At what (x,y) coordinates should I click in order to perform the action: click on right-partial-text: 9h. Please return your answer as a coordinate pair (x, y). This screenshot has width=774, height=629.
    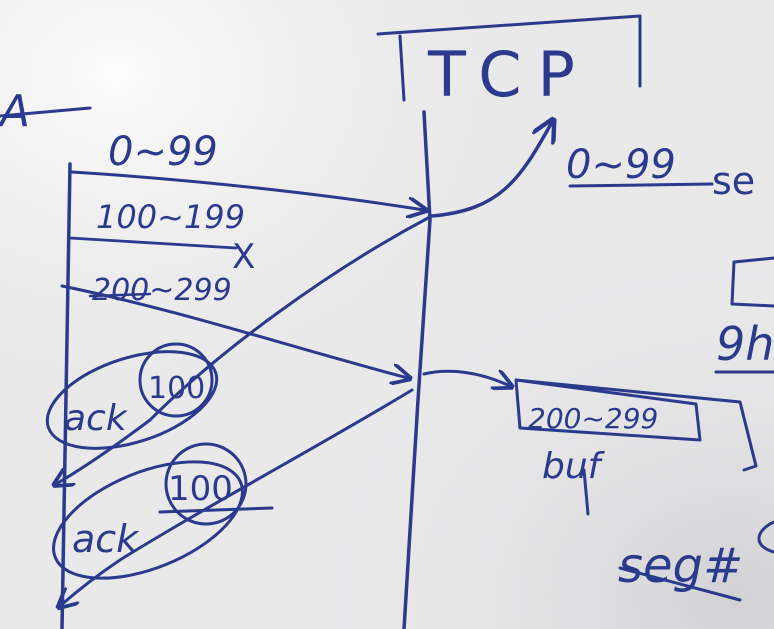
    Looking at the image, I should click on (745, 344).